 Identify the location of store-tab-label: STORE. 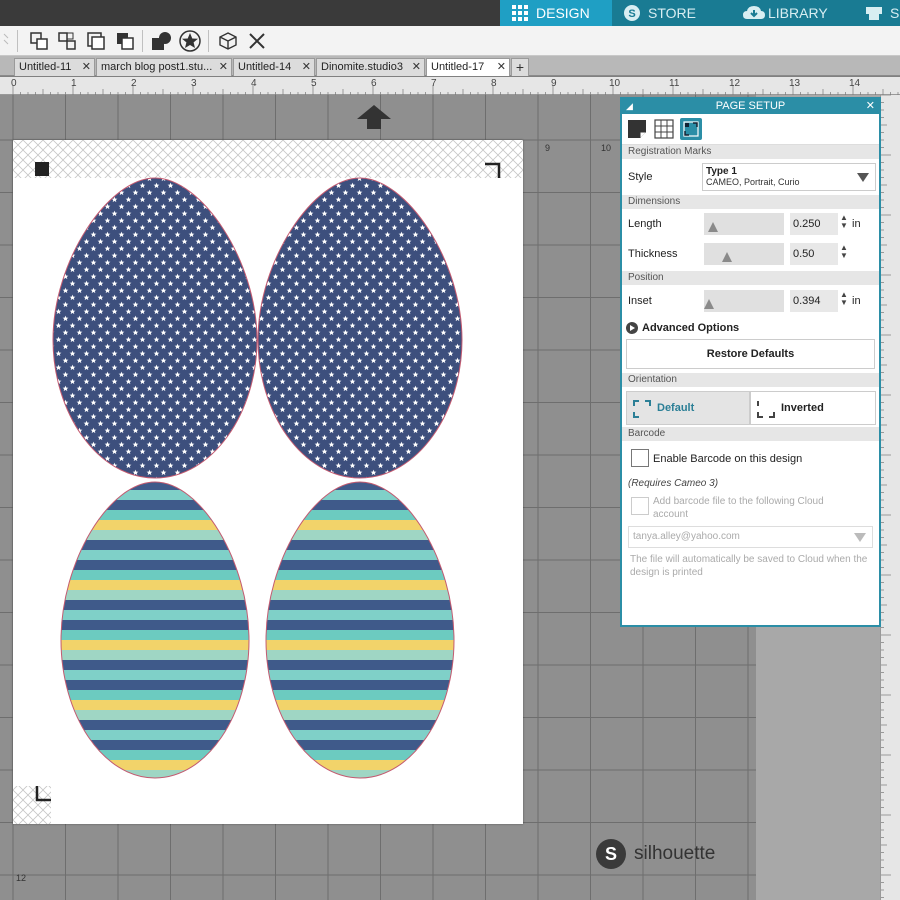
(672, 13).